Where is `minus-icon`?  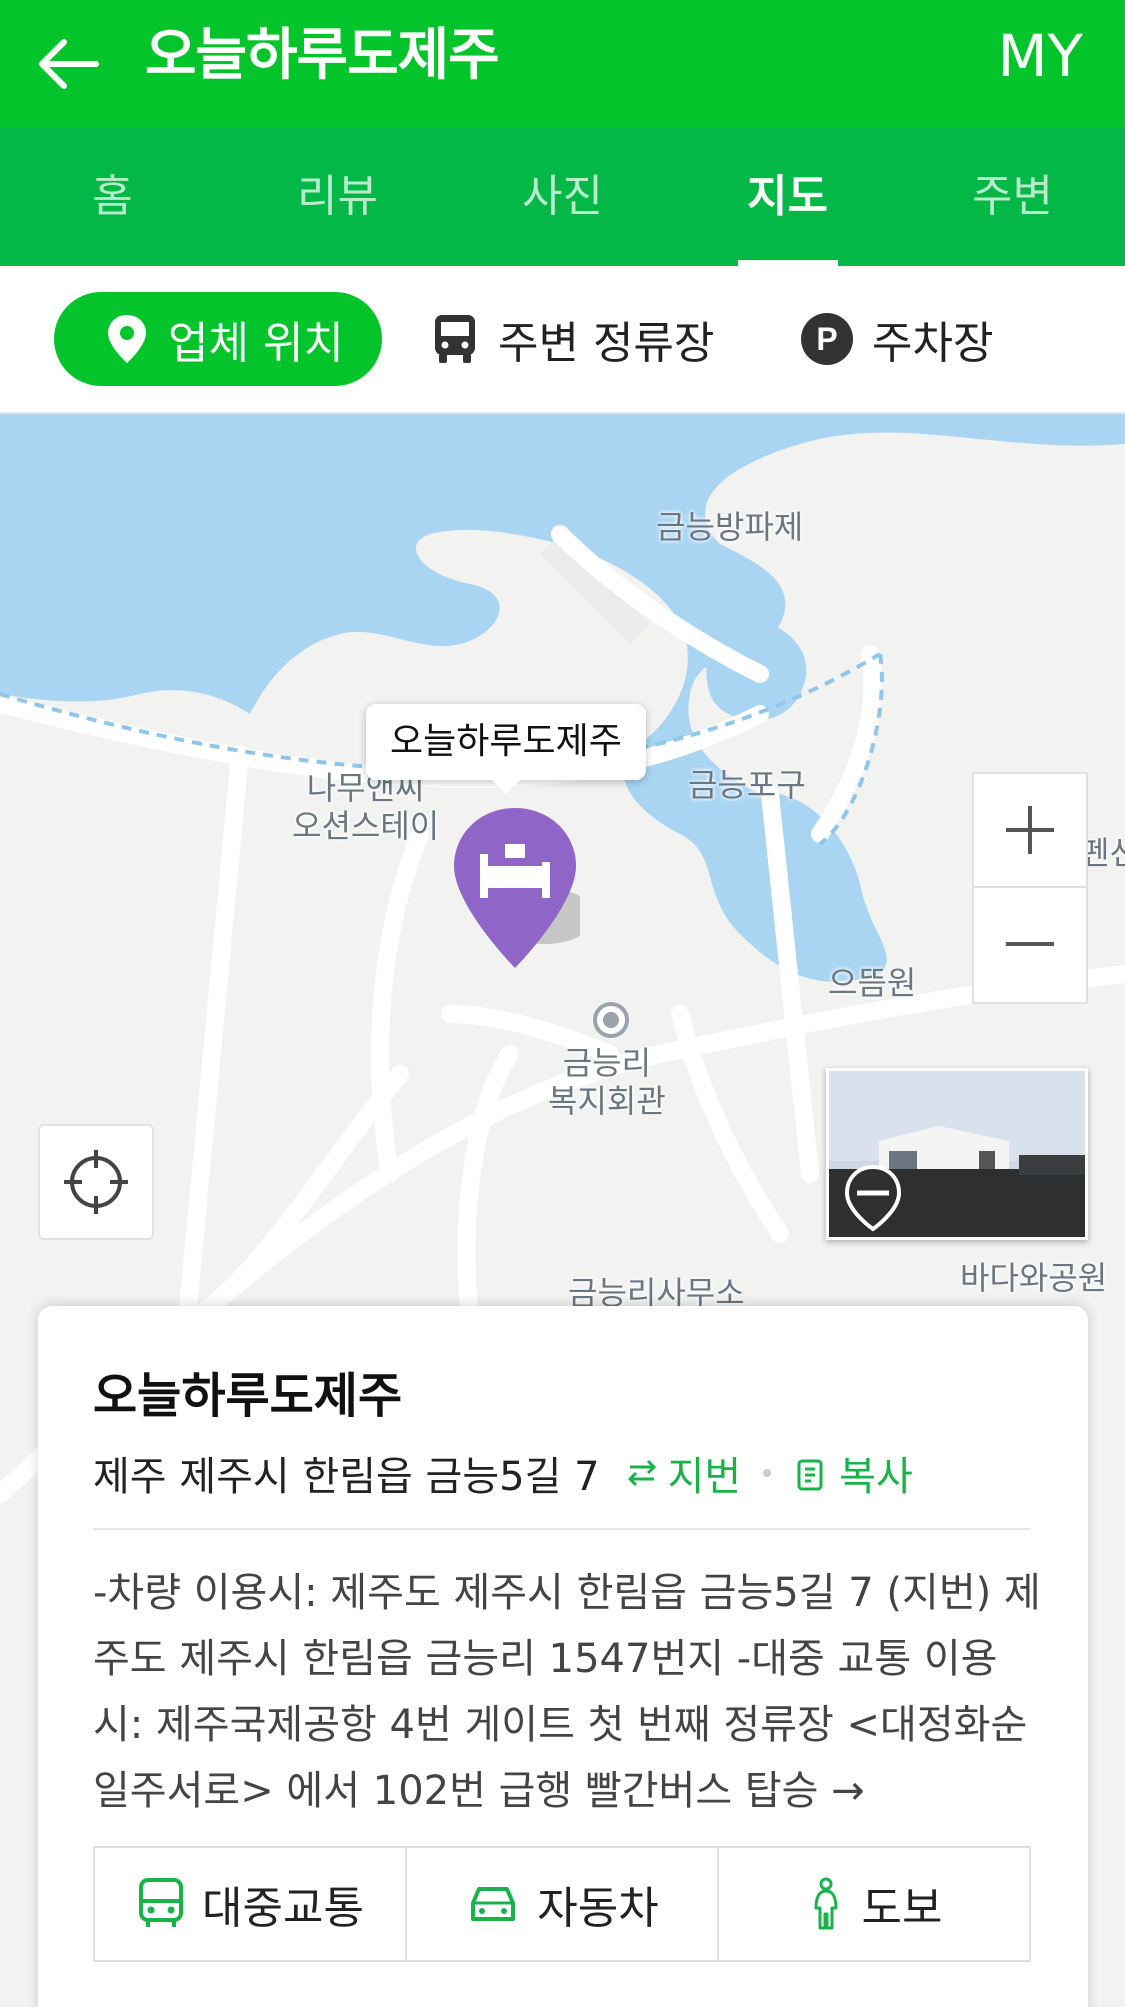 minus-icon is located at coordinates (1030, 944).